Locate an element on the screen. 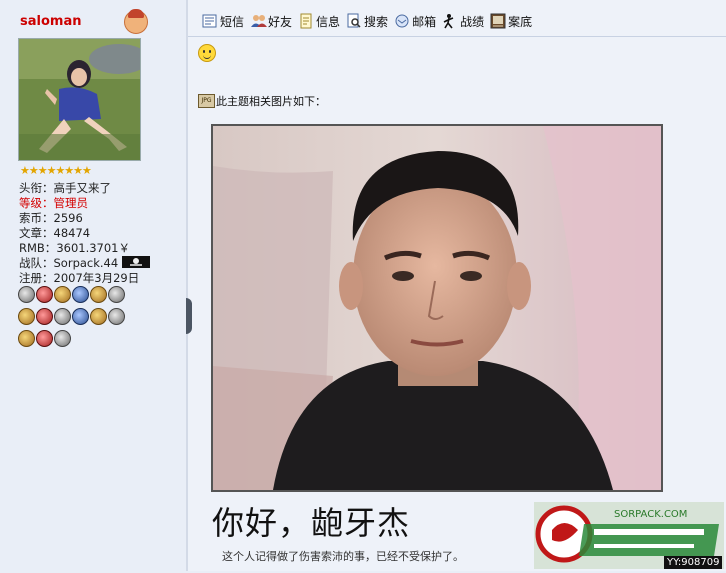 The image size is (726, 573). title-value: 高手又来了 is located at coordinates (82, 188).